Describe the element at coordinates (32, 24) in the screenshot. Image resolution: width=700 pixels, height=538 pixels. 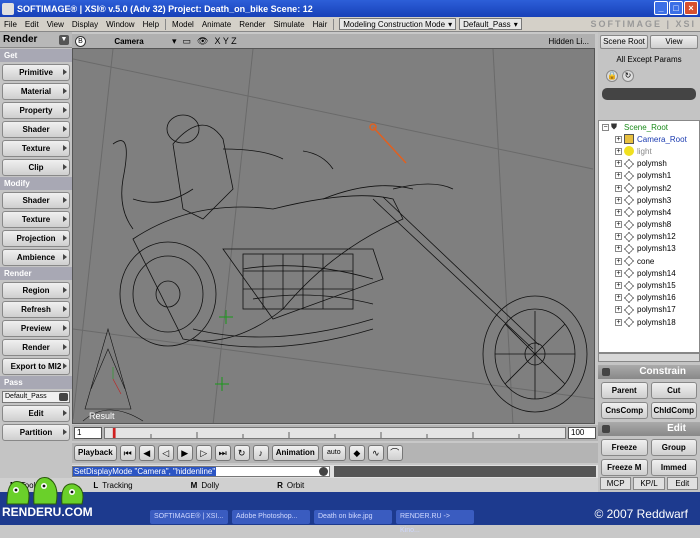
I see `menu-edit: Edit` at that location.